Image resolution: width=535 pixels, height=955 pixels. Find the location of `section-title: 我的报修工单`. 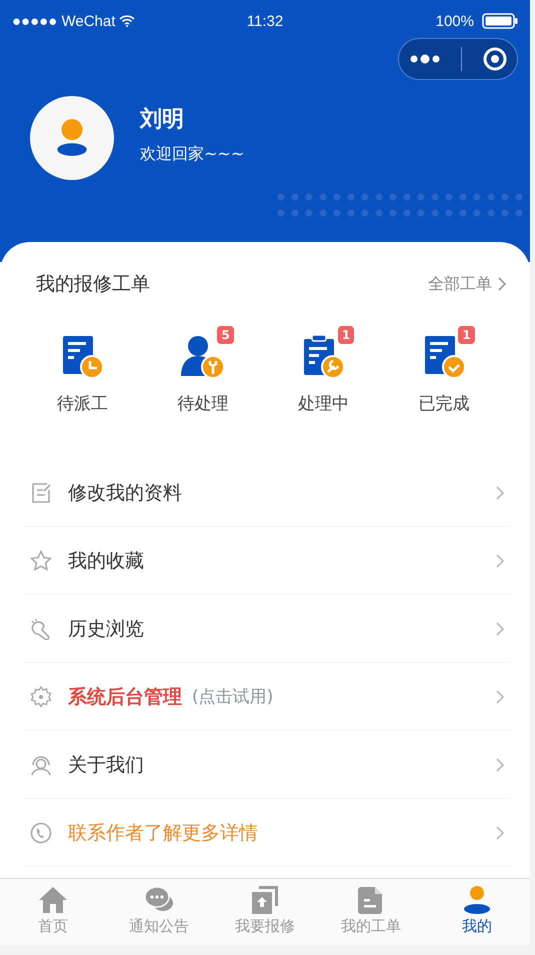

section-title: 我的报修工单 is located at coordinates (93, 284).